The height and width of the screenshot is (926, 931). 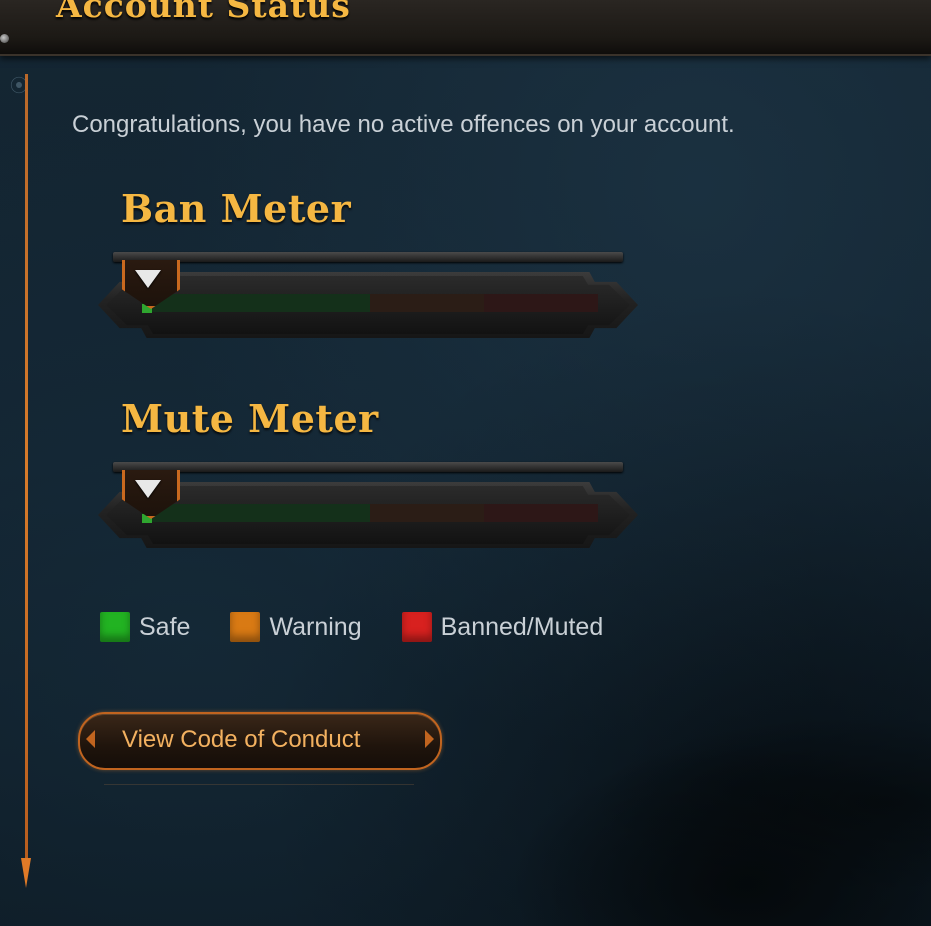 I want to click on section-header: Account Status, so click(x=465, y=28).